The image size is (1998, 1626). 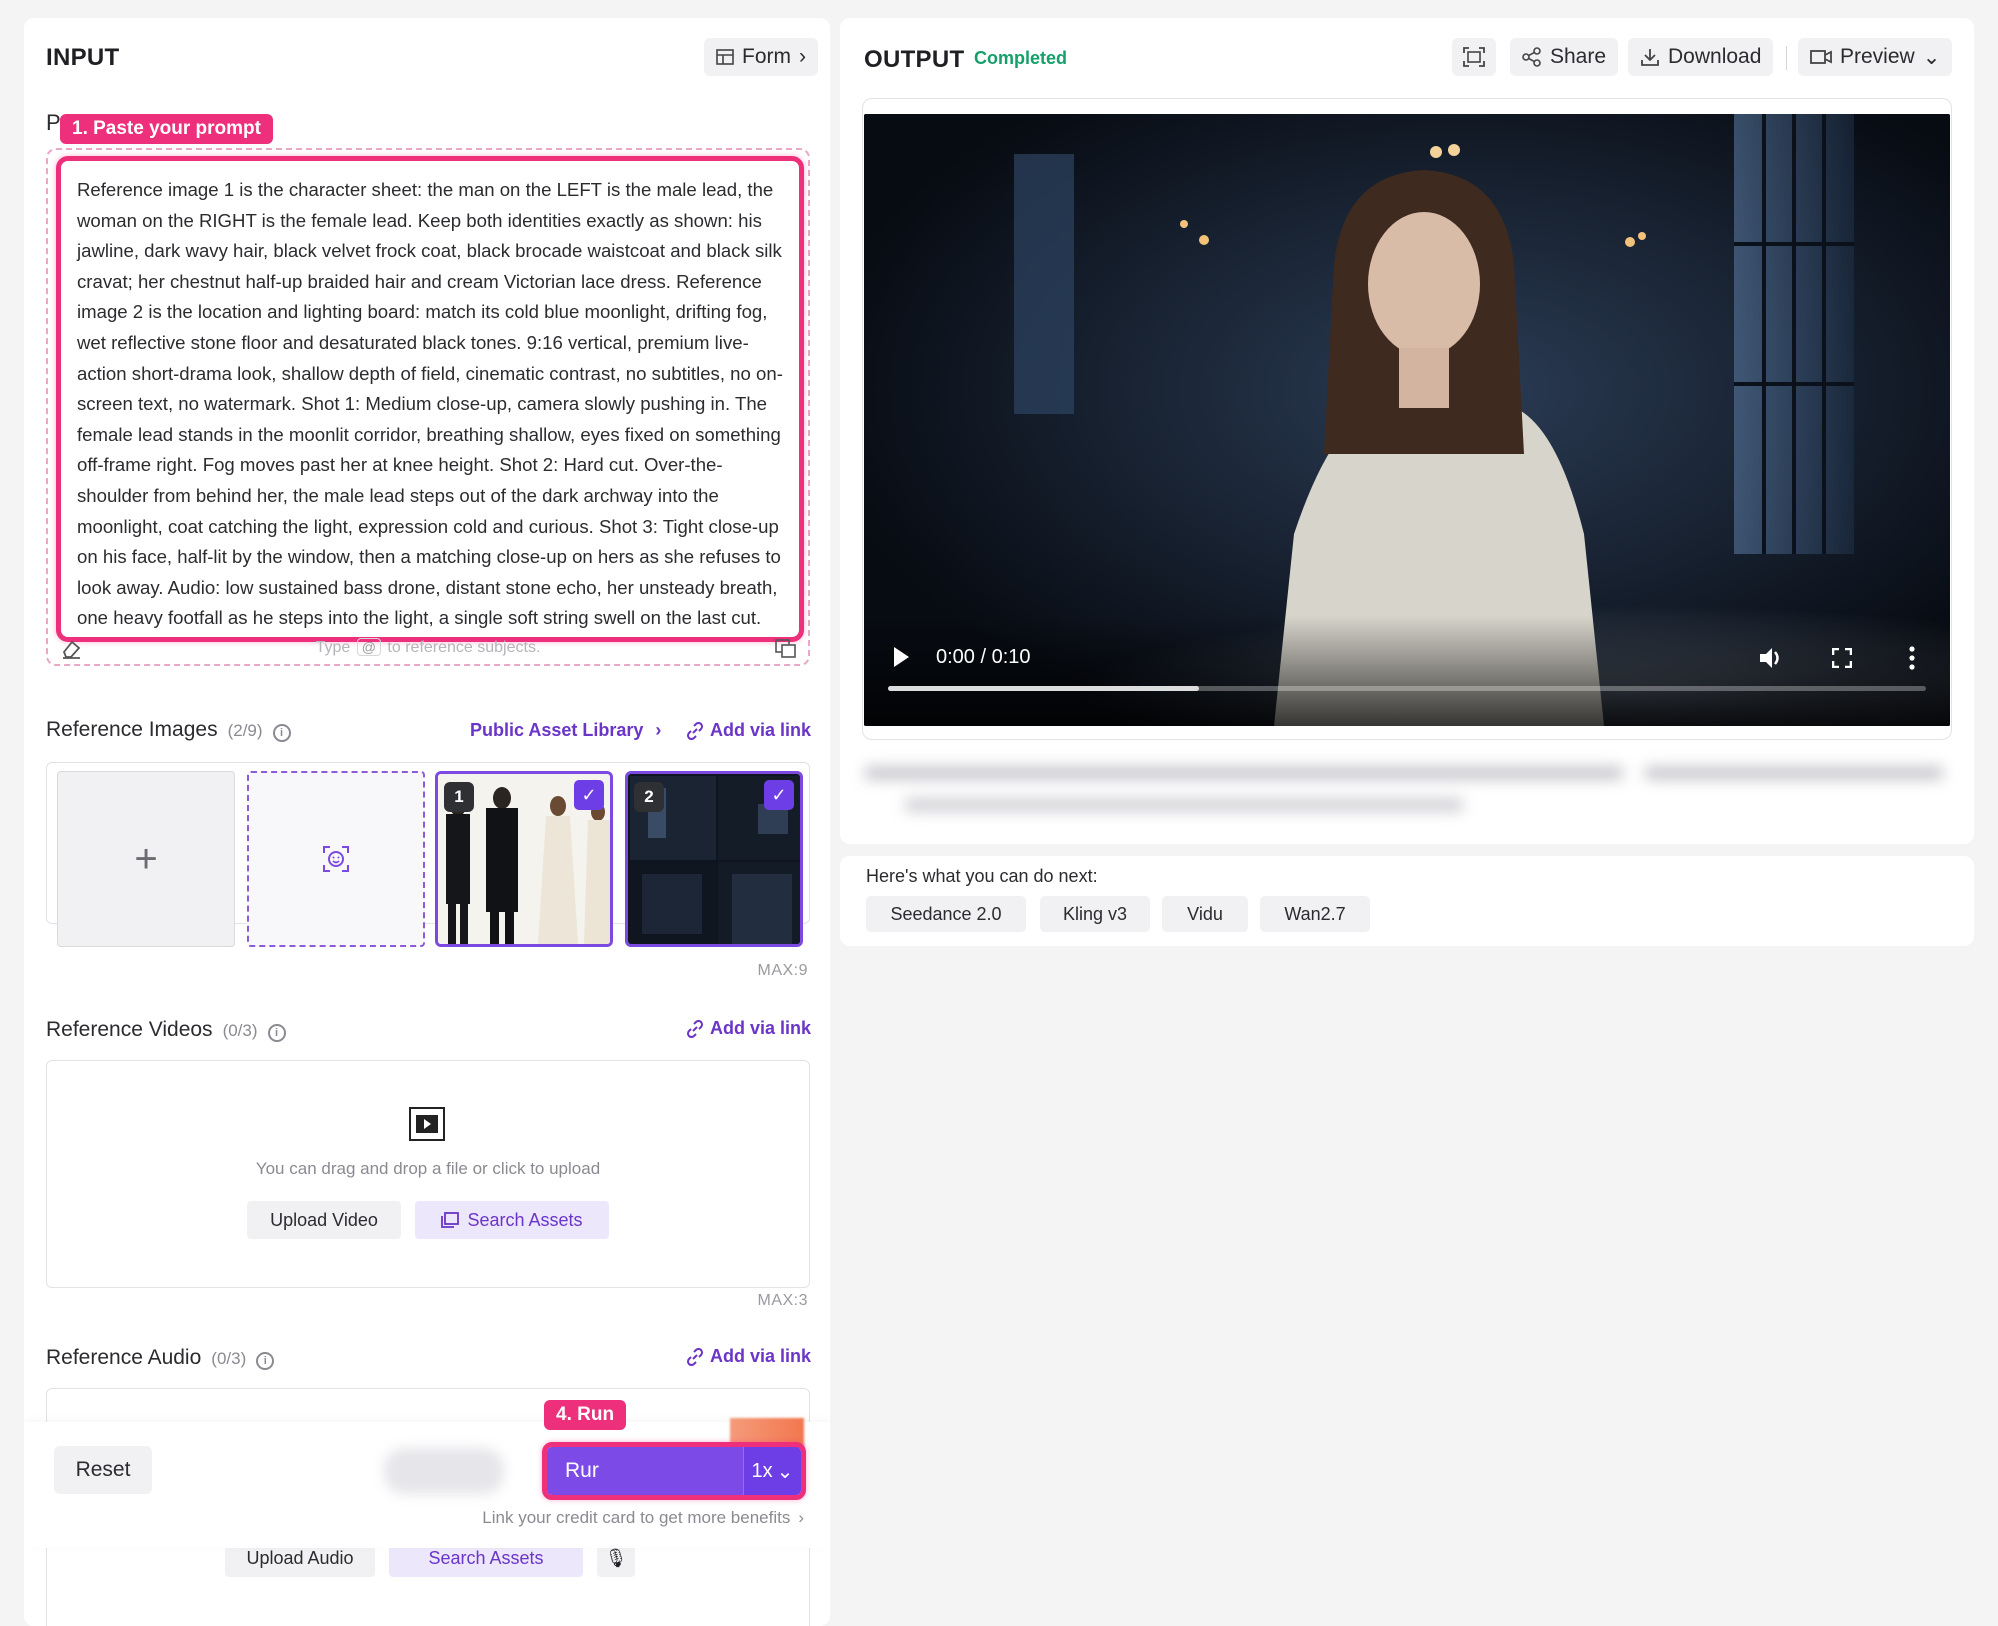 What do you see at coordinates (1701, 57) in the screenshot?
I see `download-button: Download` at bounding box center [1701, 57].